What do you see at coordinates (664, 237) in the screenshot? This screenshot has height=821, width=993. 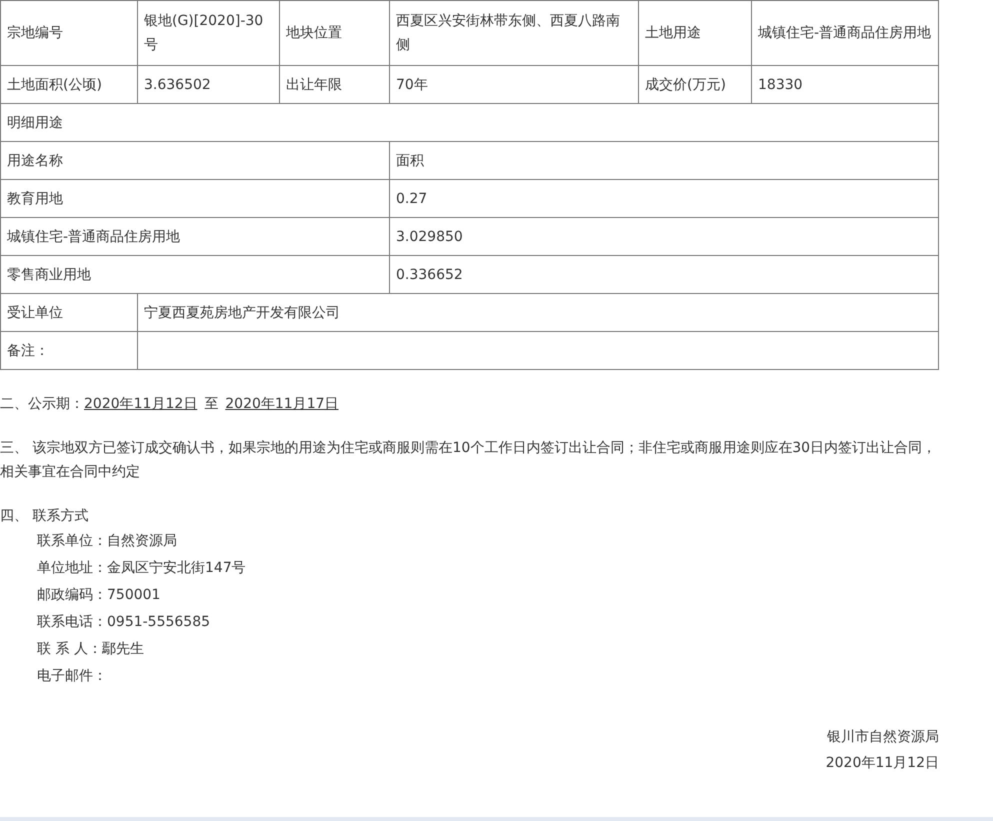 I see `table-cell: 3.029850` at bounding box center [664, 237].